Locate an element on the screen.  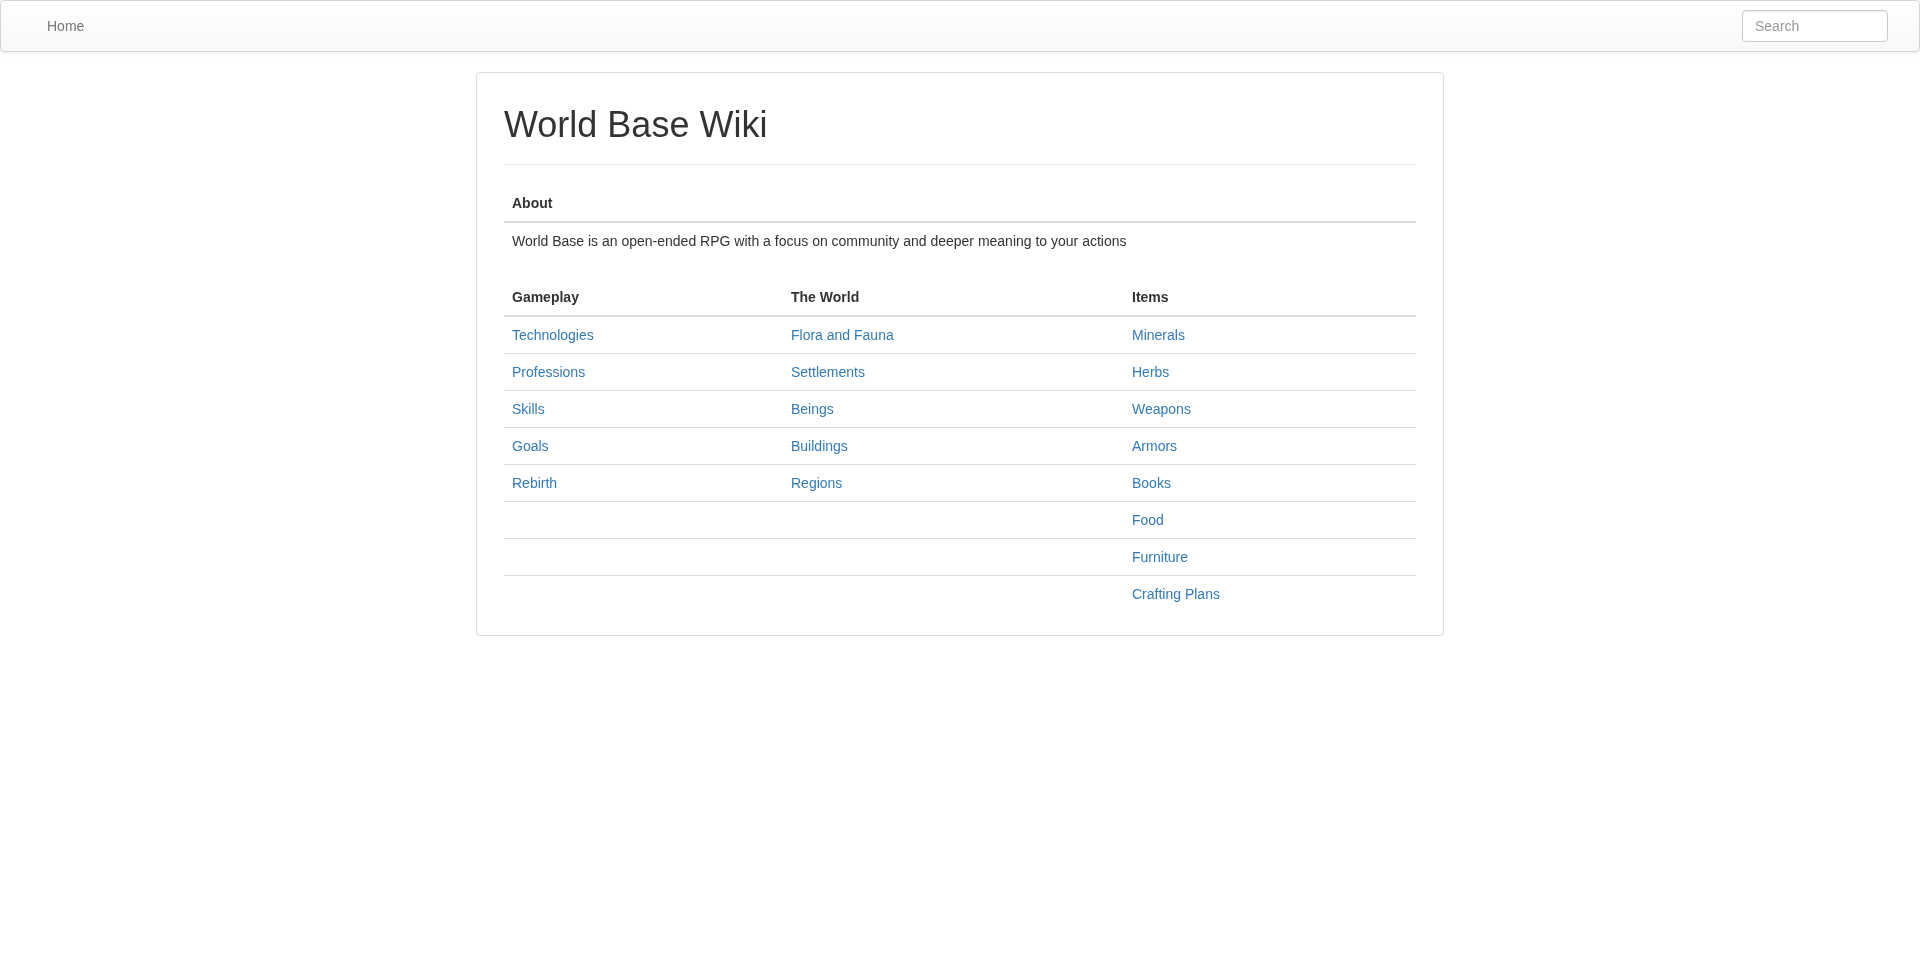
search-field: Search is located at coordinates (1815, 26).